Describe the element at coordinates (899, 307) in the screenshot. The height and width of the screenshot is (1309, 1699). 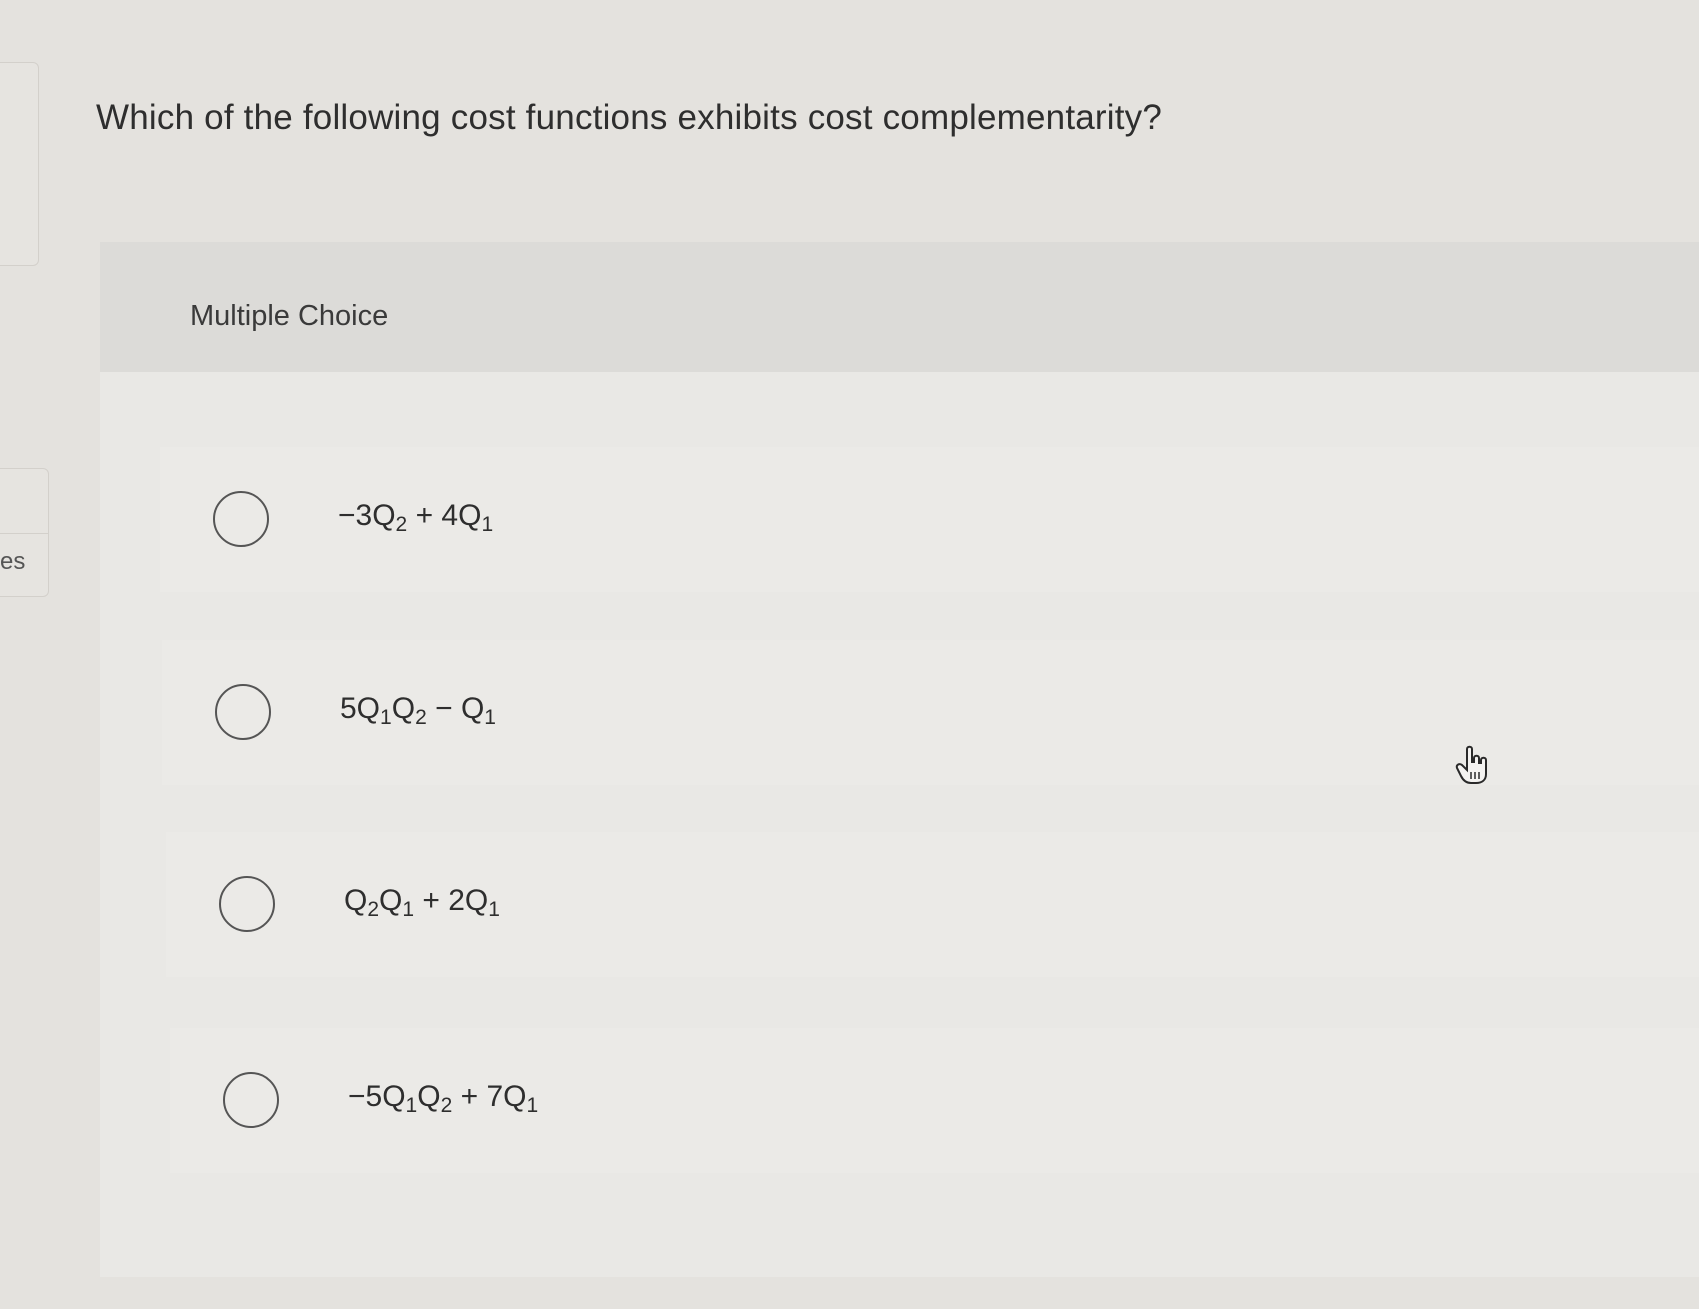
I see `choice-header: Multiple Choice` at that location.